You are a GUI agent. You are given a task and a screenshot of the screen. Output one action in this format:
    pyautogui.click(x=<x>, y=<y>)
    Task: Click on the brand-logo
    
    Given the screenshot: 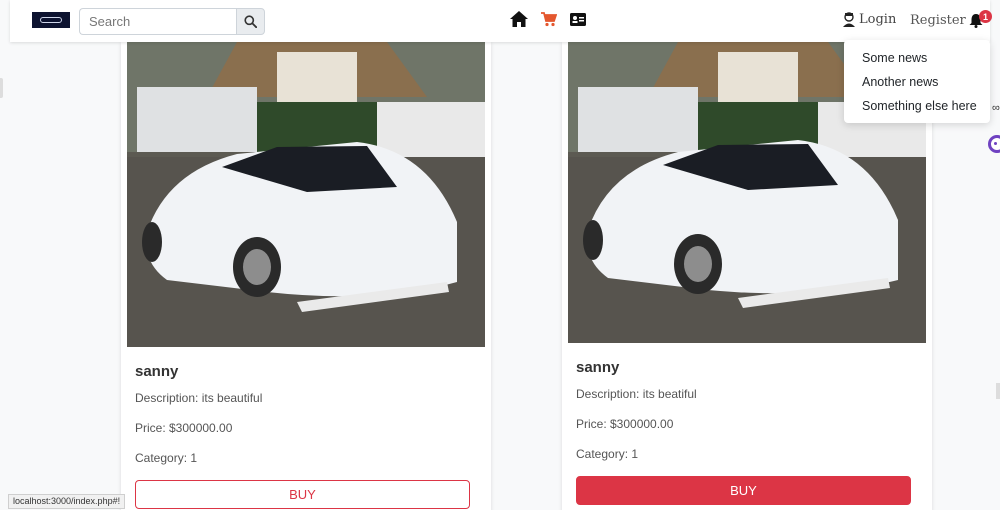 What is the action you would take?
    pyautogui.click(x=51, y=20)
    